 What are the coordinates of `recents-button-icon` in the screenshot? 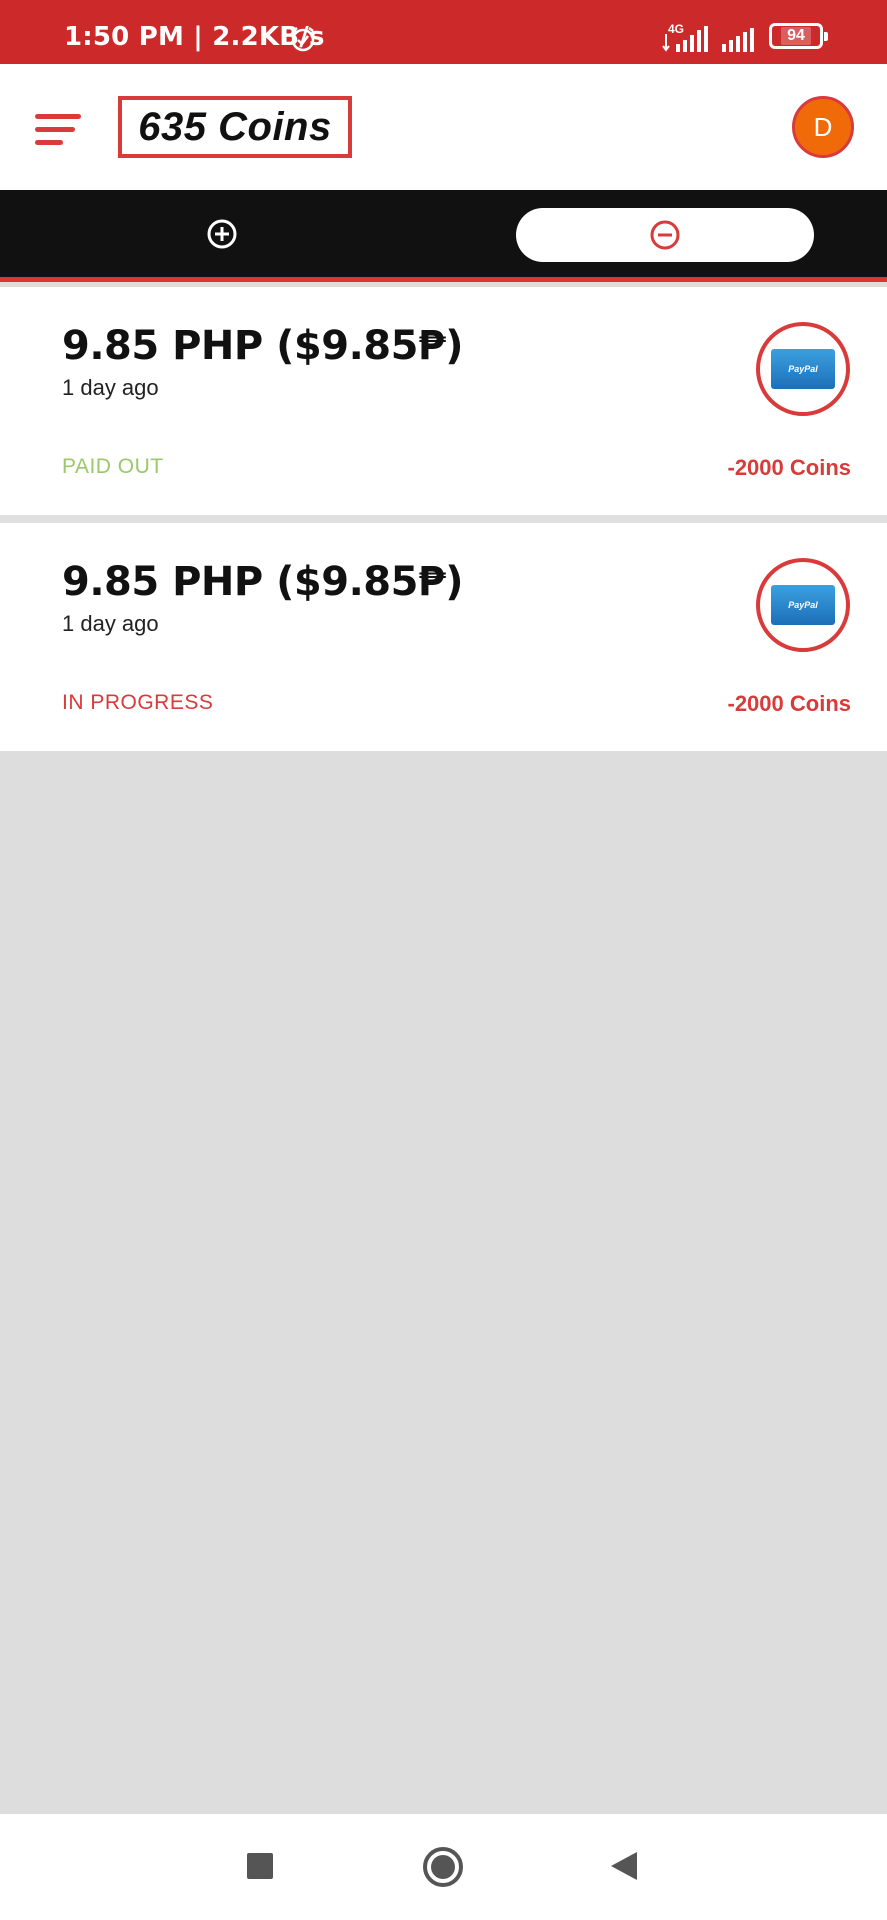 It's located at (260, 1866).